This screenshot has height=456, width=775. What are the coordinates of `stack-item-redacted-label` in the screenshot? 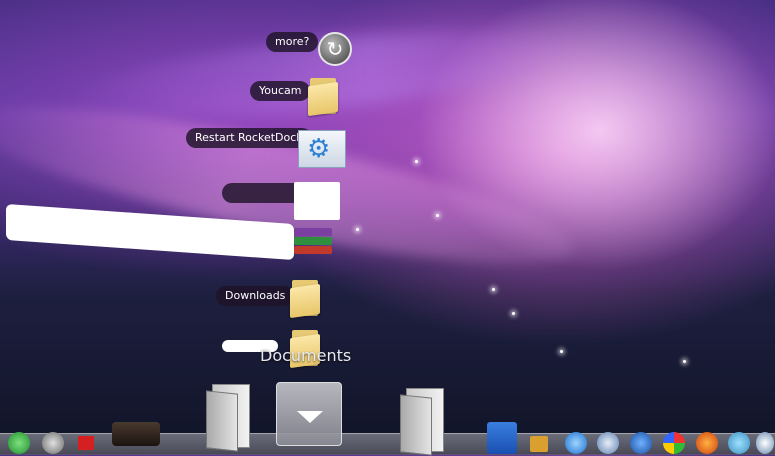 It's located at (263, 193).